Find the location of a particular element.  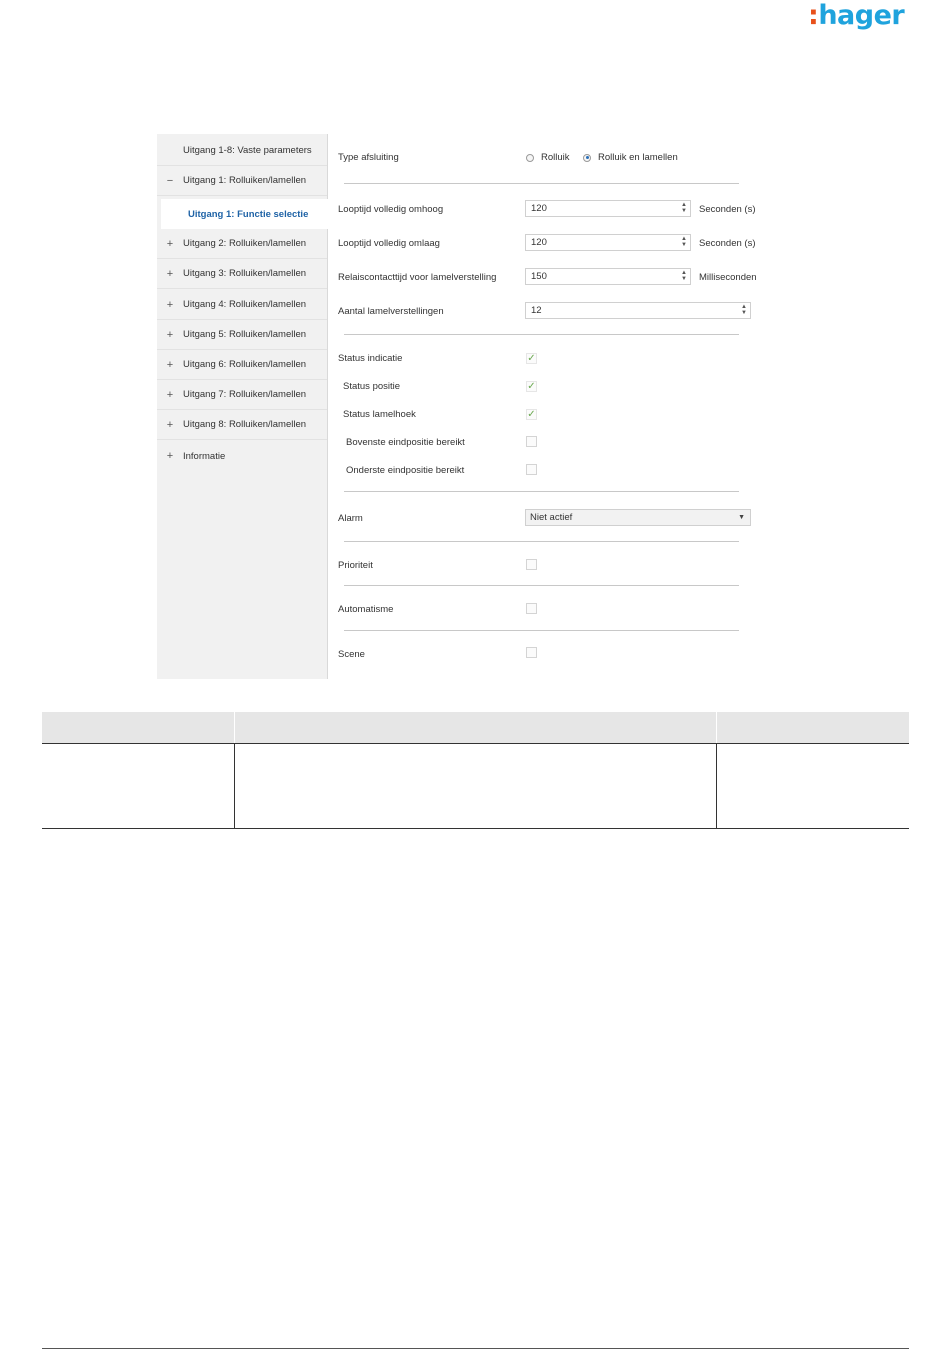

looptijd-omlaag-label: Looptijd volledig omlaag is located at coordinates (389, 243).